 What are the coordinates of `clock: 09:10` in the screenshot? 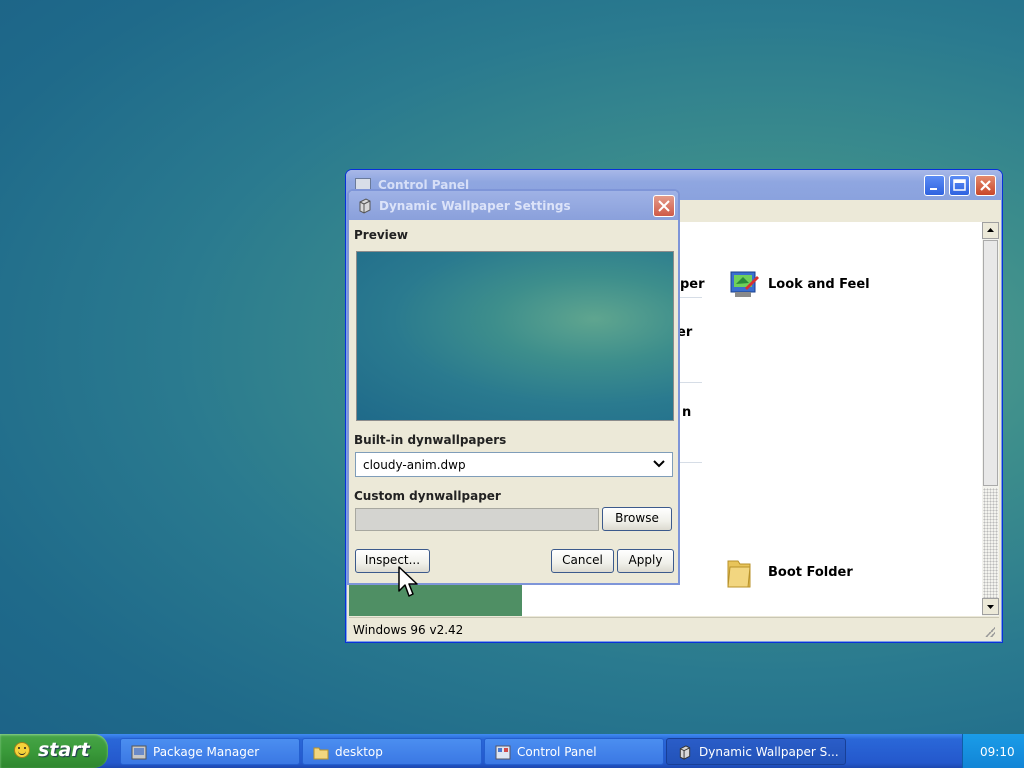 It's located at (997, 752).